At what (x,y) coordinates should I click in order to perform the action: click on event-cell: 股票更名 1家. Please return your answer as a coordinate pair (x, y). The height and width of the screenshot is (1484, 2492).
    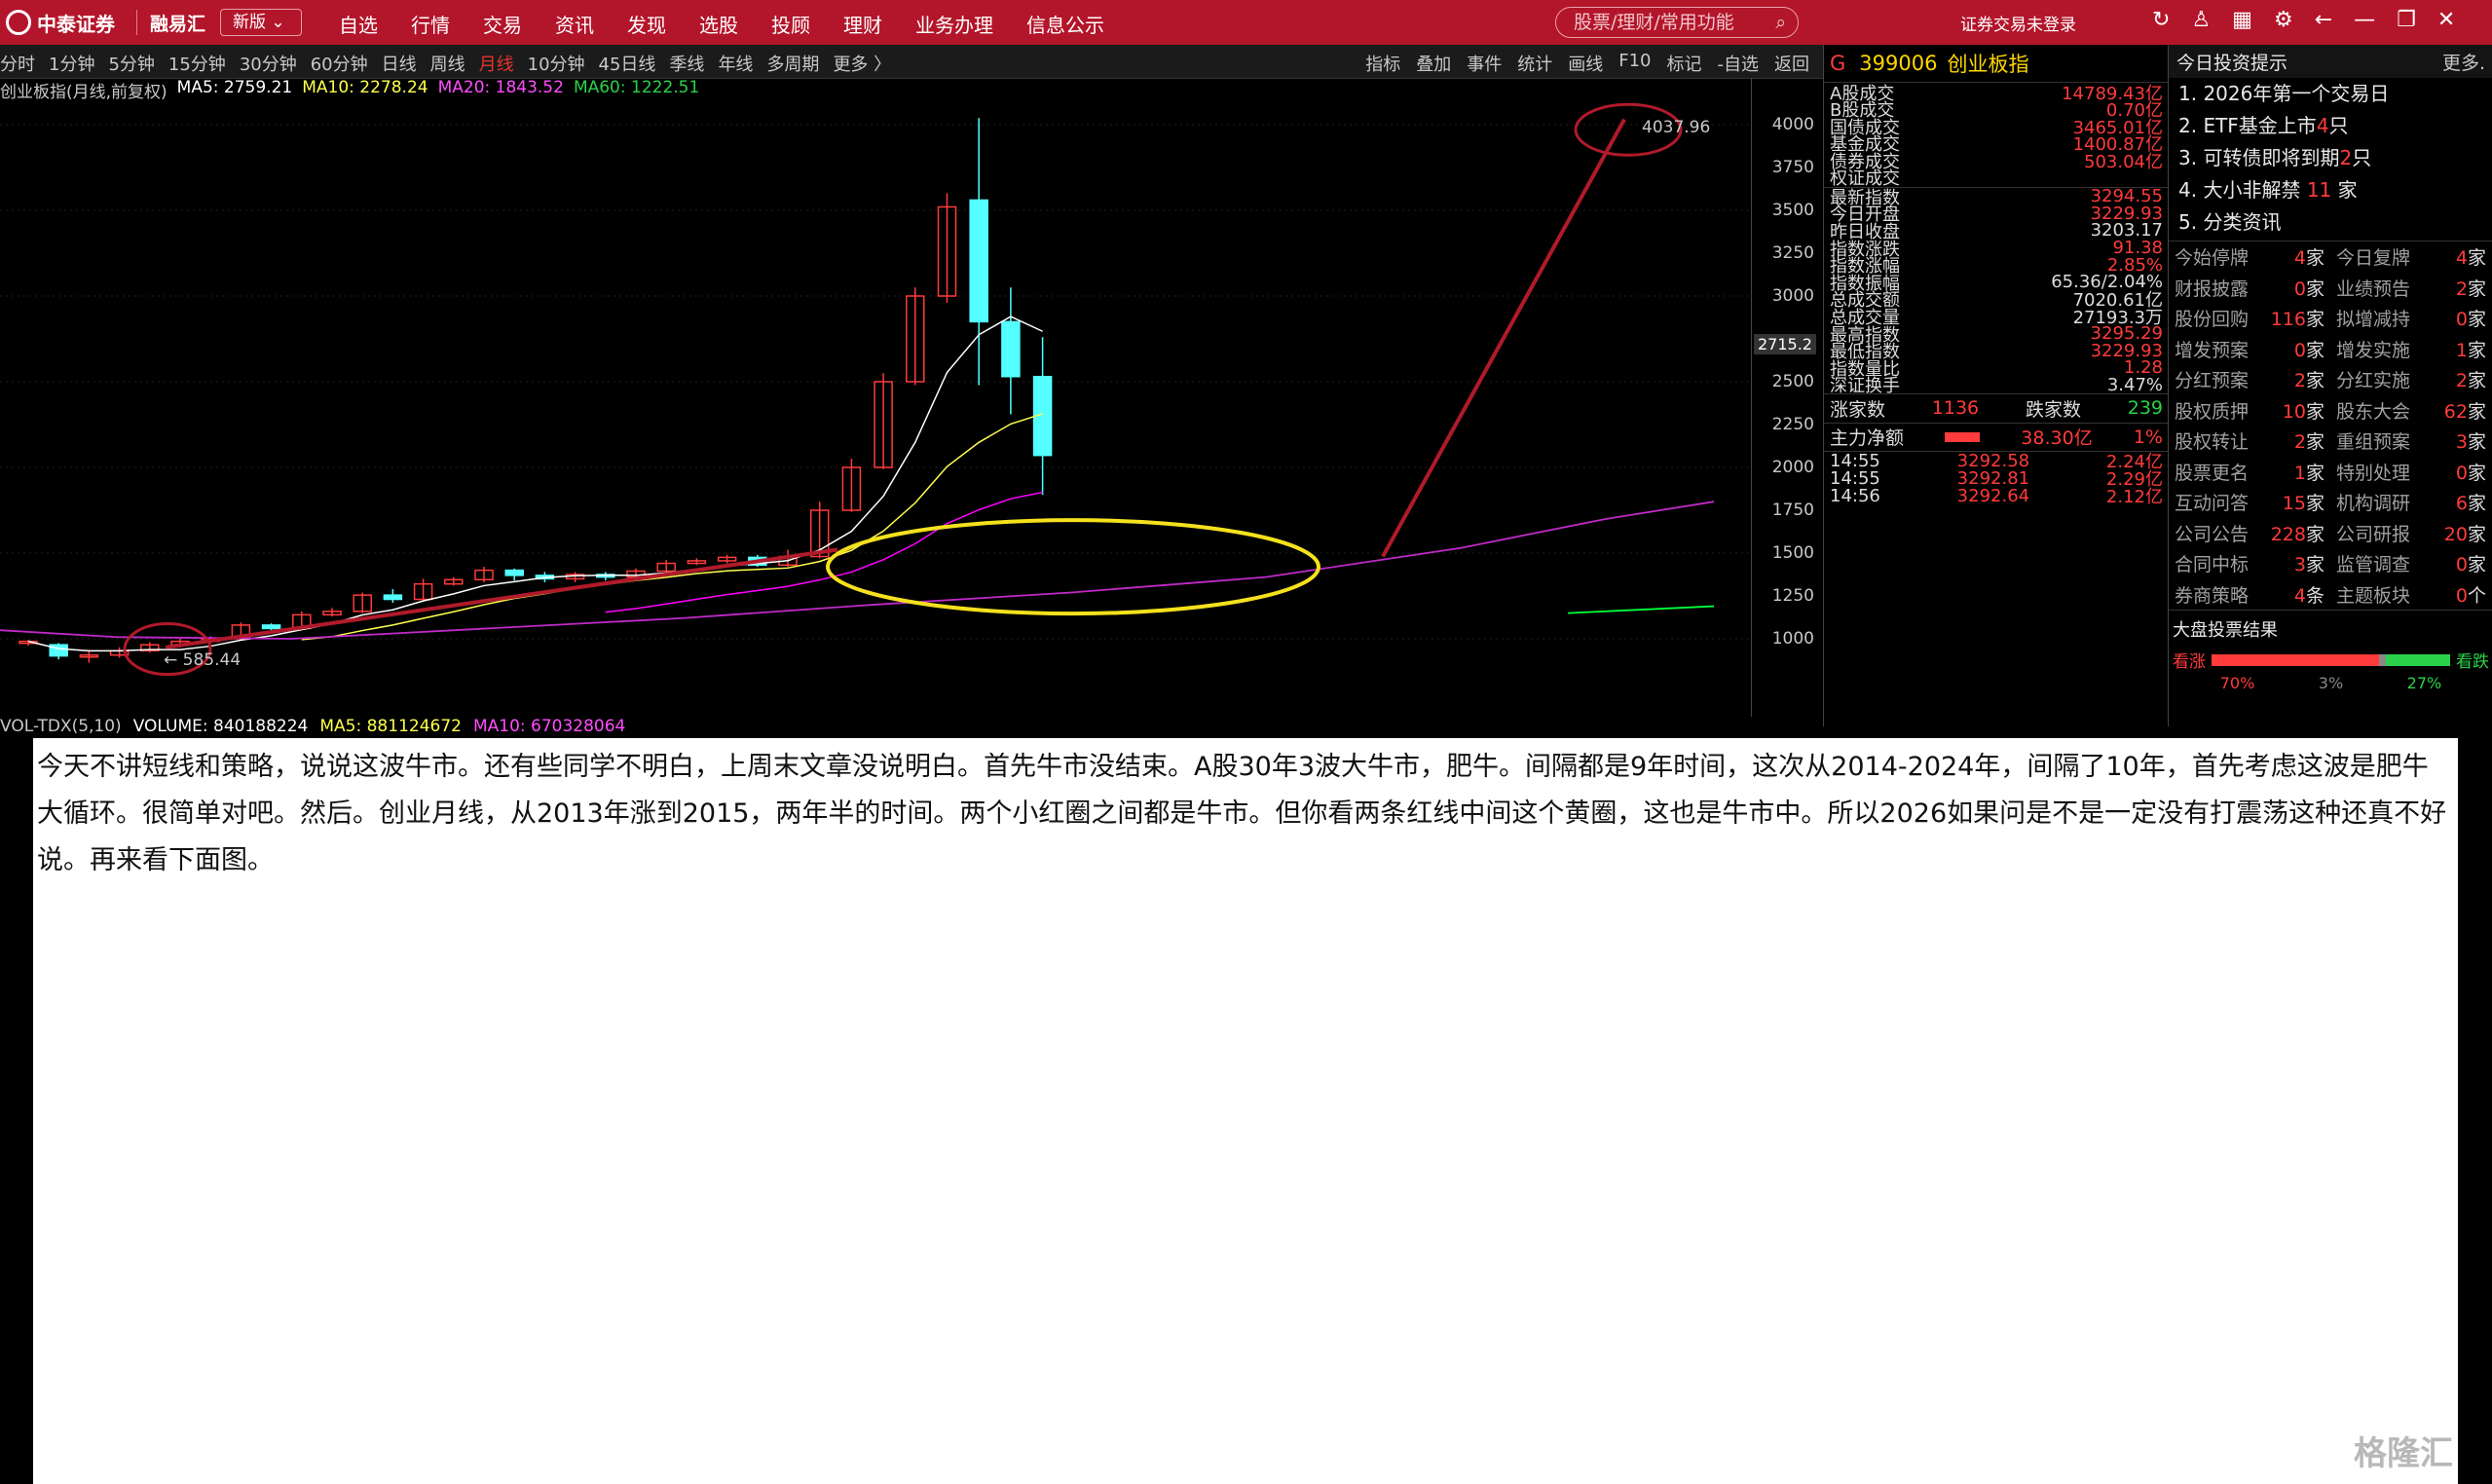
    Looking at the image, I should click on (2249, 472).